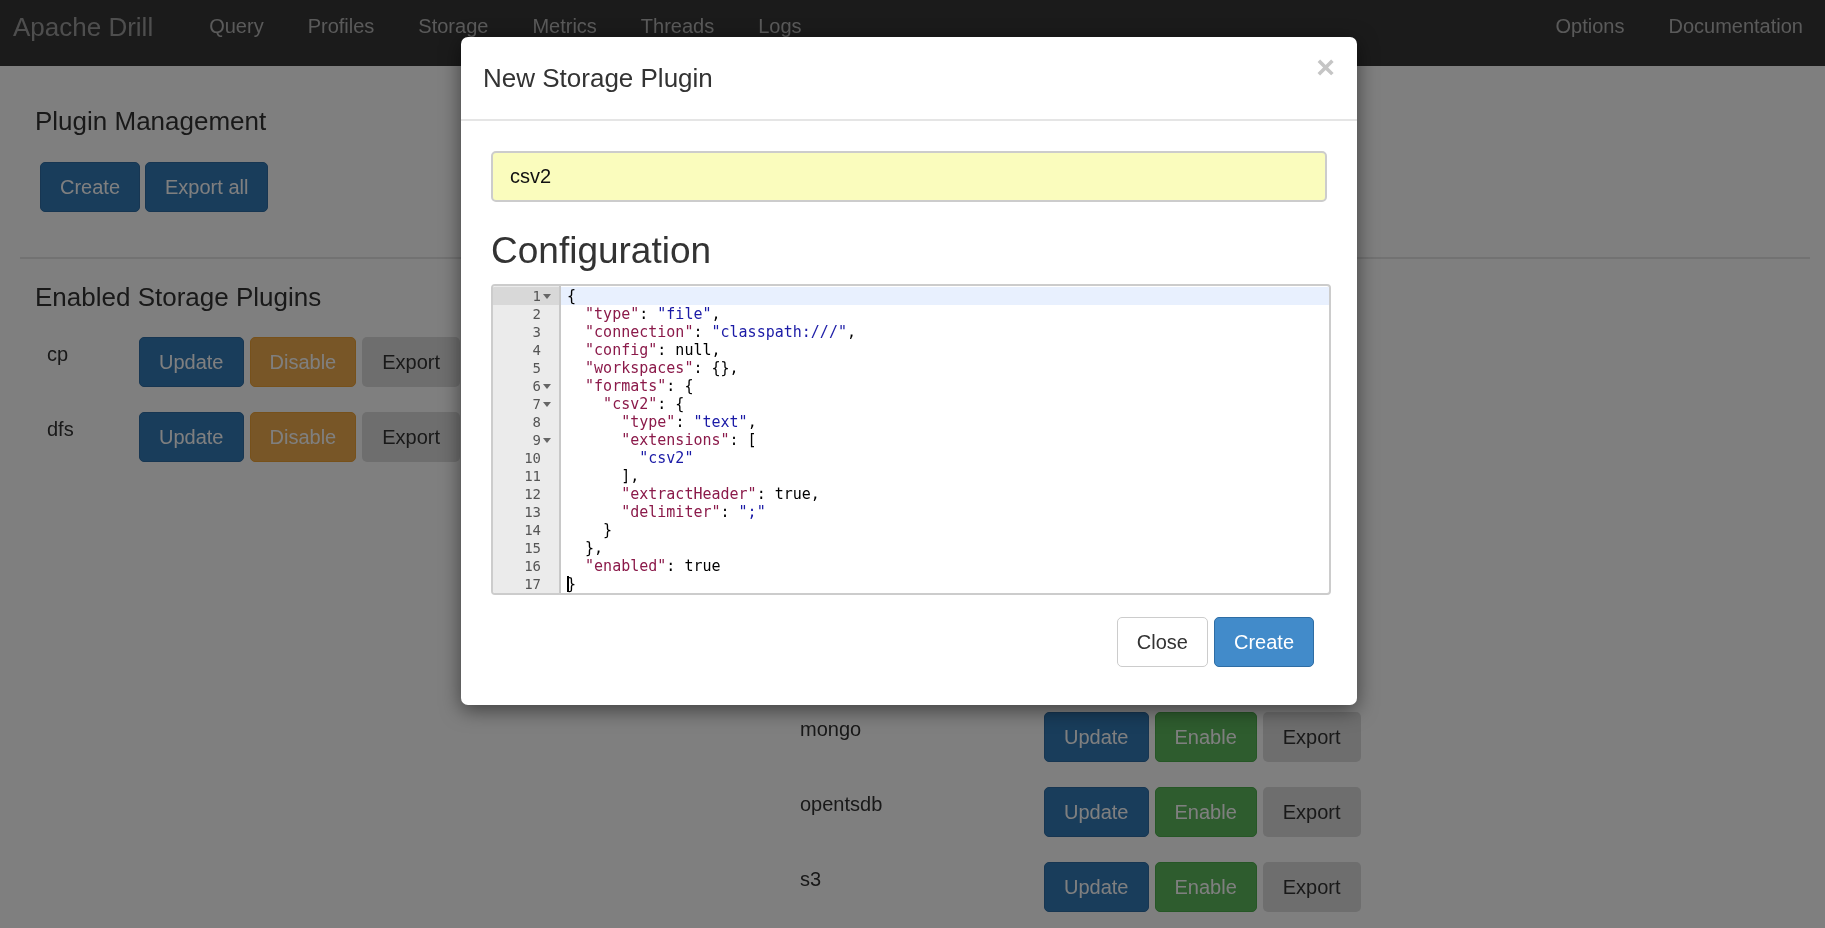  I want to click on plugin-name: mongo, so click(831, 729).